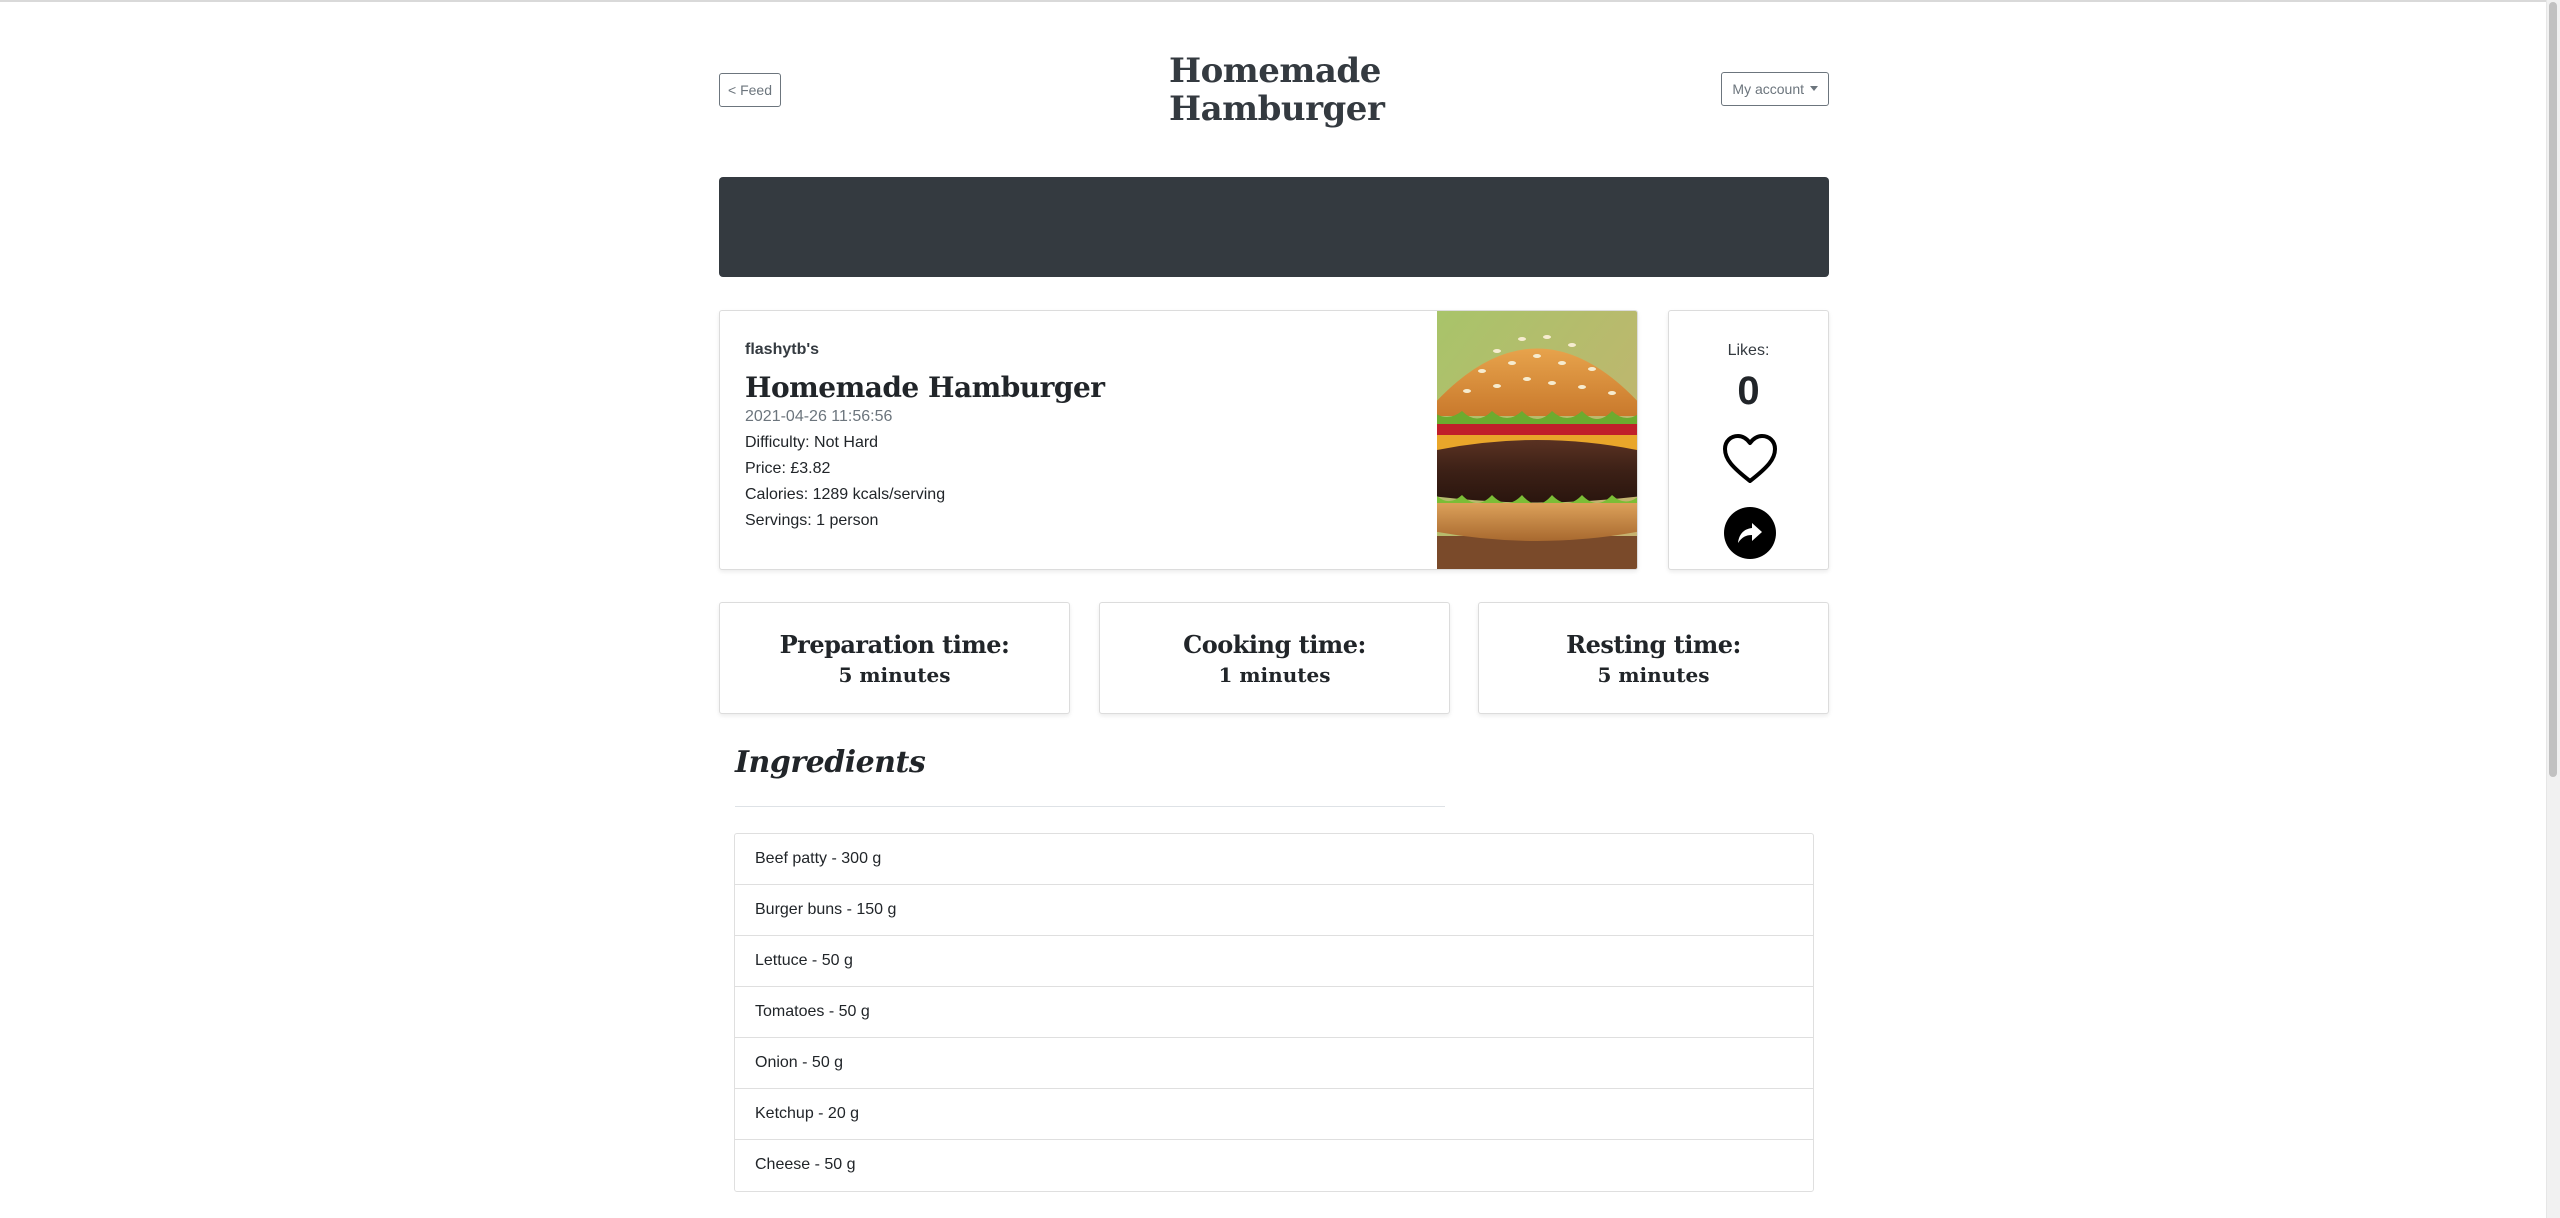 Image resolution: width=2560 pixels, height=1218 pixels. What do you see at coordinates (1748, 391) in the screenshot?
I see `likes-count: 0` at bounding box center [1748, 391].